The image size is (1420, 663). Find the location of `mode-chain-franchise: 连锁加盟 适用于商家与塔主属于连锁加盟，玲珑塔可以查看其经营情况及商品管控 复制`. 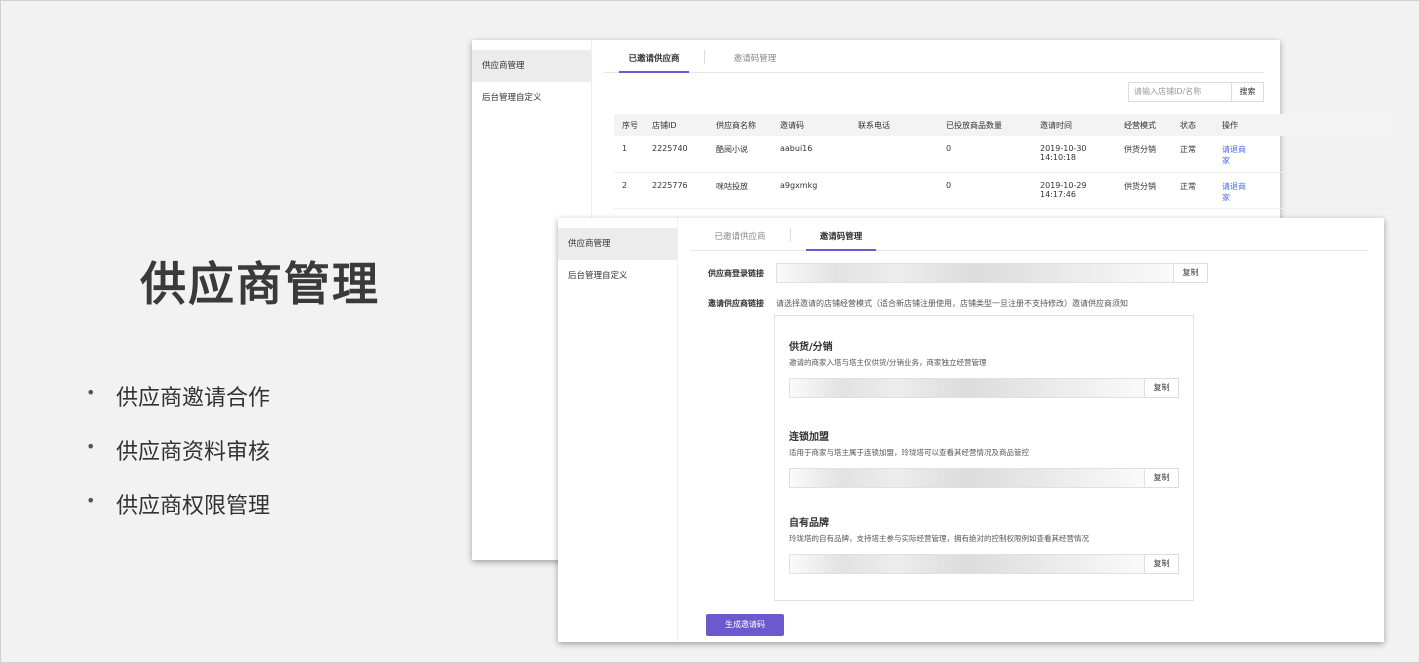

mode-chain-franchise: 连锁加盟 适用于商家与塔主属于连锁加盟，玲珑塔可以查看其经营情况及商品管控 复制 is located at coordinates (984, 458).